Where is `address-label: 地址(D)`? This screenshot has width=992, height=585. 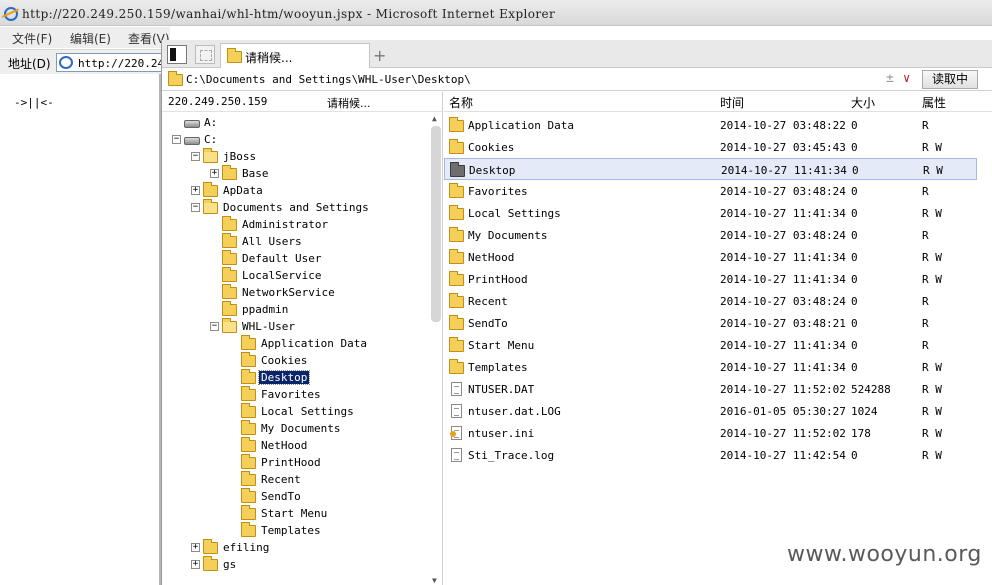 address-label: 地址(D) is located at coordinates (29, 64).